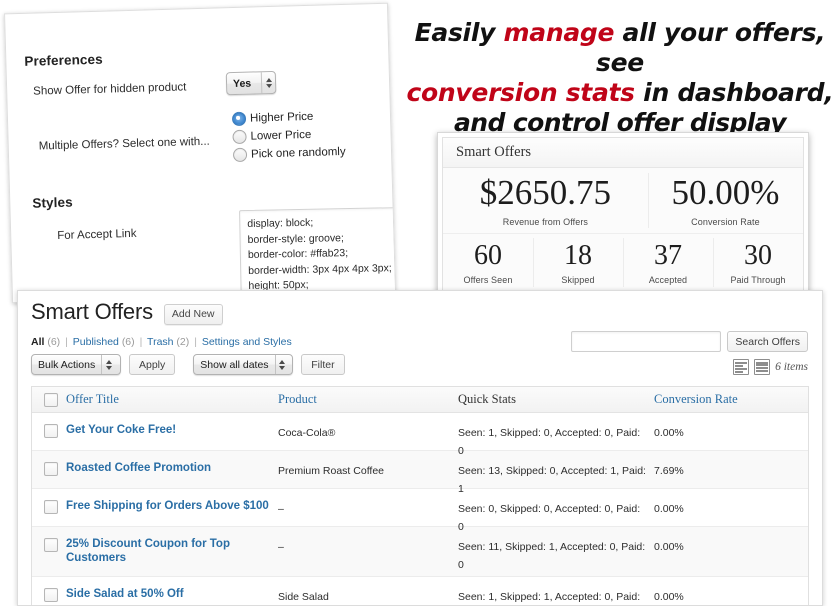 The image size is (840, 606). I want to click on date-filter-value: Show all dates, so click(234, 364).